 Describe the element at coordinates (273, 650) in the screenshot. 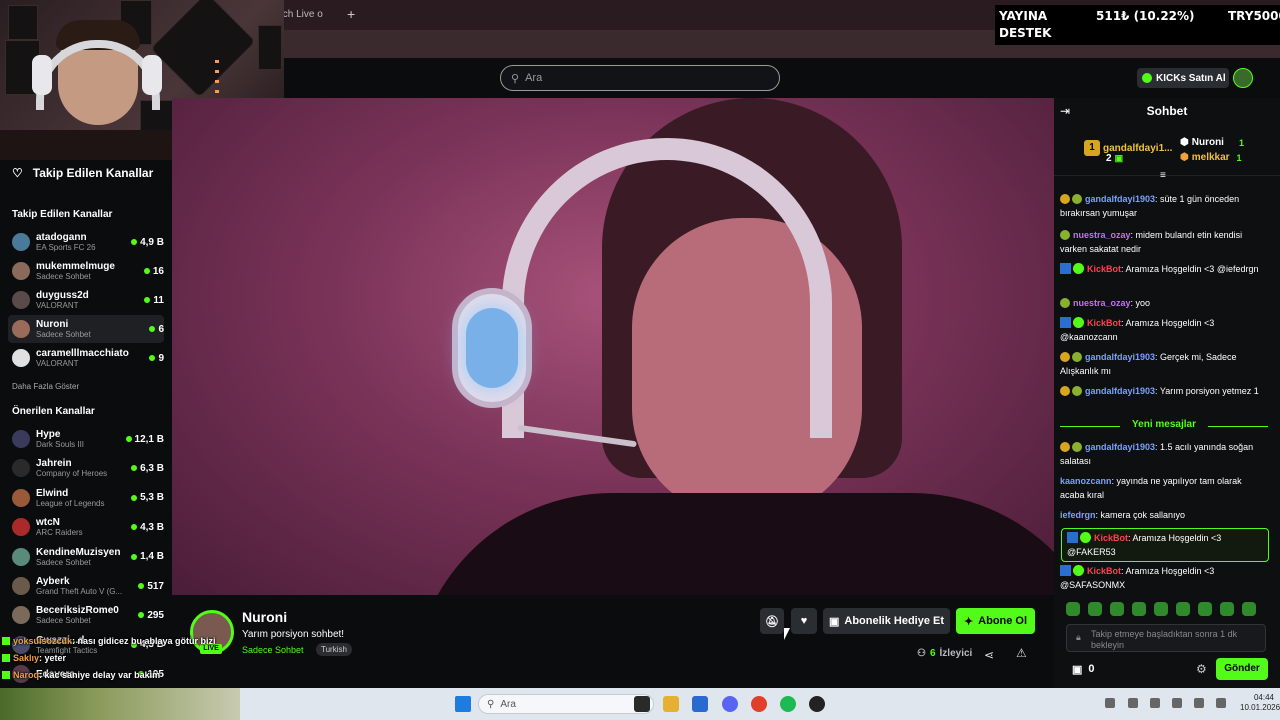

I see `stream-category: Sadece Sohbet` at that location.